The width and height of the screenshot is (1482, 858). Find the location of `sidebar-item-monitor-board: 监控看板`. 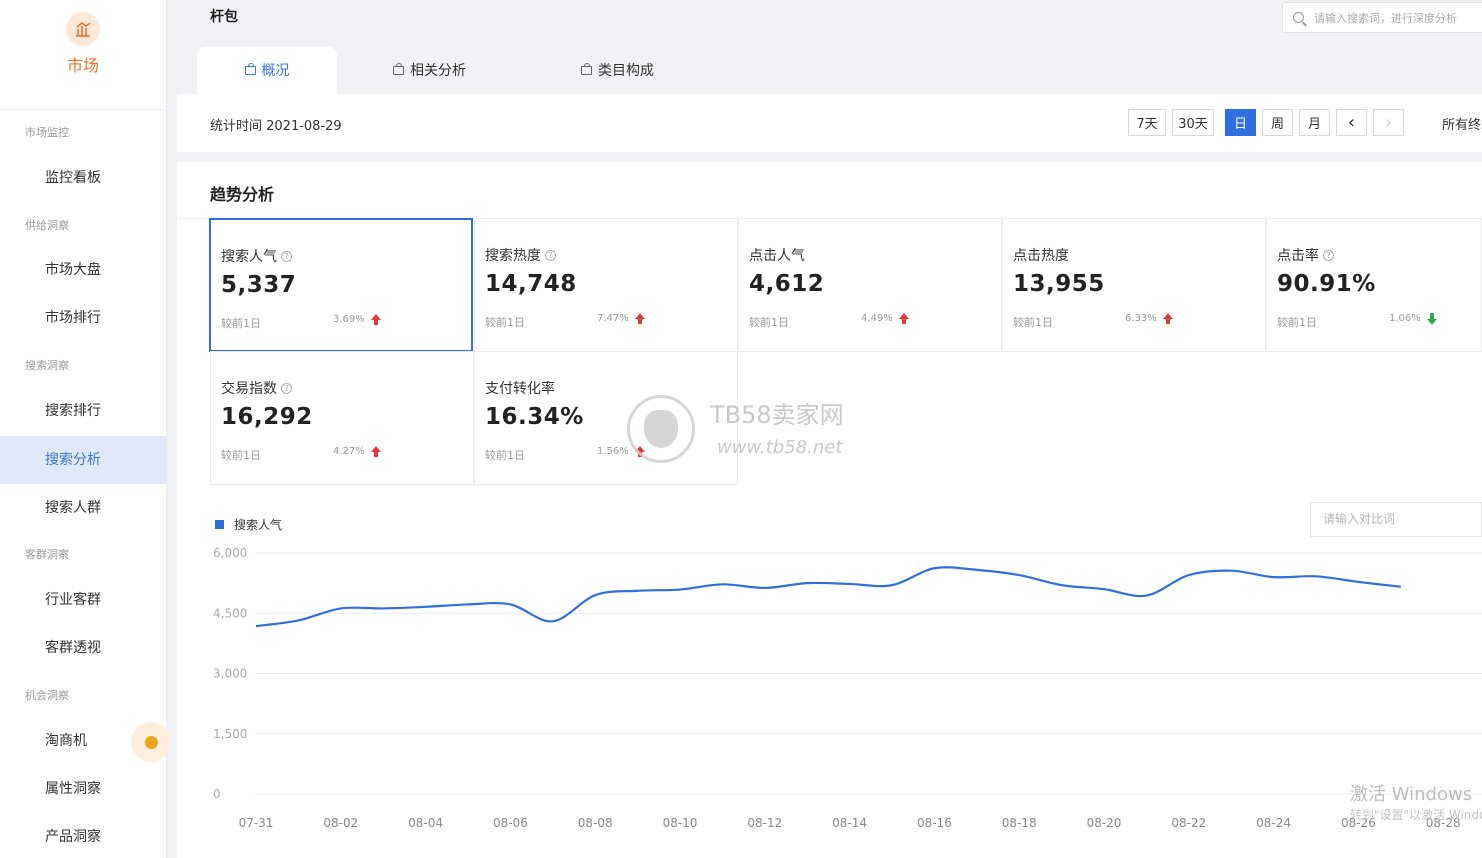

sidebar-item-monitor-board: 监控看板 is located at coordinates (83, 178).